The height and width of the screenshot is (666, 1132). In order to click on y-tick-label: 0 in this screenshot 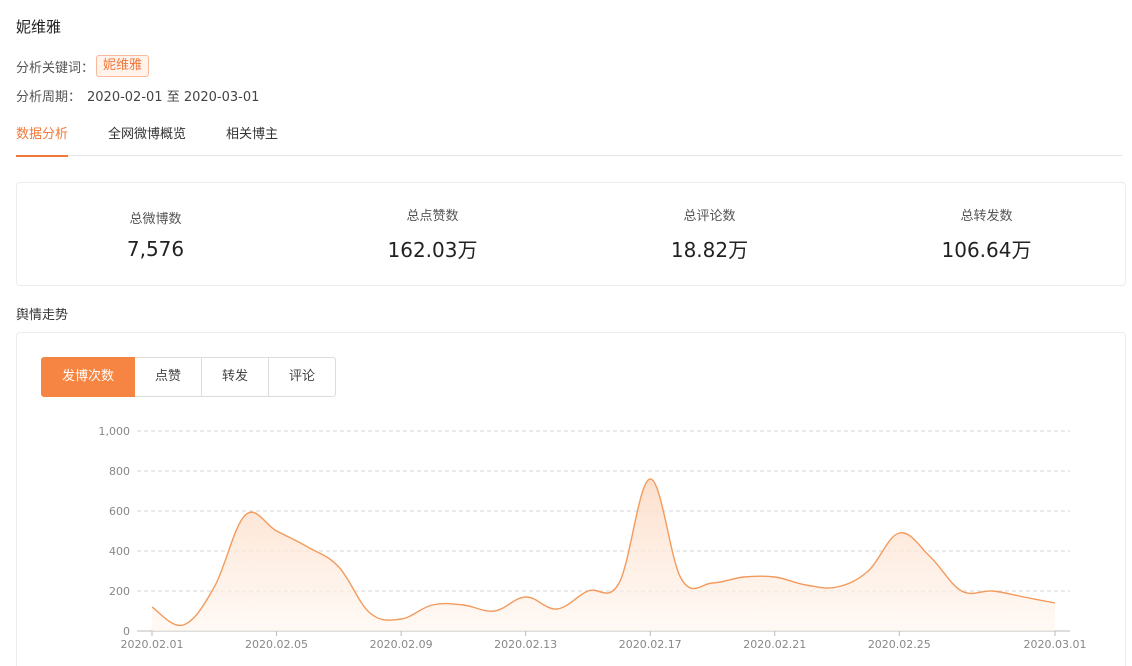, I will do `click(126, 631)`.